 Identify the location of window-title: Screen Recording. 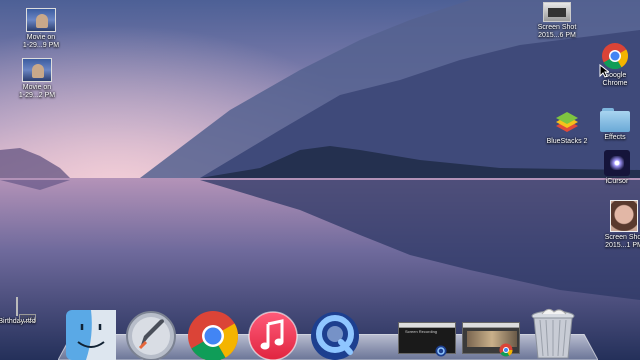
(421, 331).